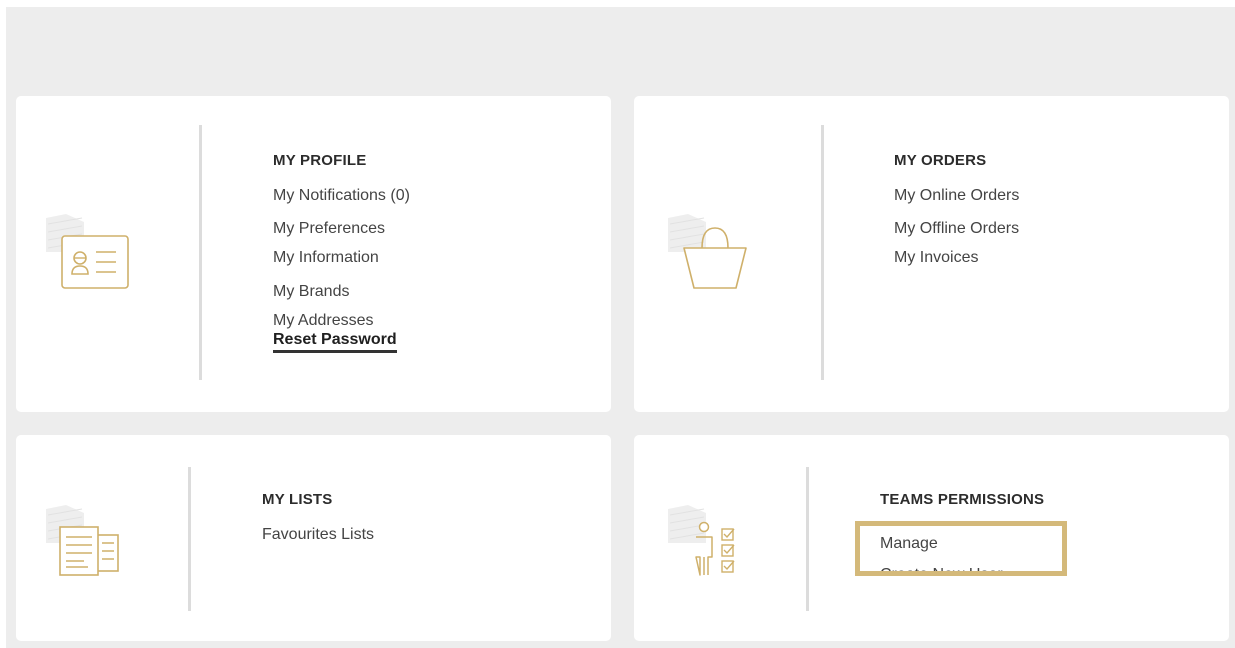 This screenshot has height=648, width=1235. I want to click on link-my-notifications: My Notifications (0), so click(341, 195).